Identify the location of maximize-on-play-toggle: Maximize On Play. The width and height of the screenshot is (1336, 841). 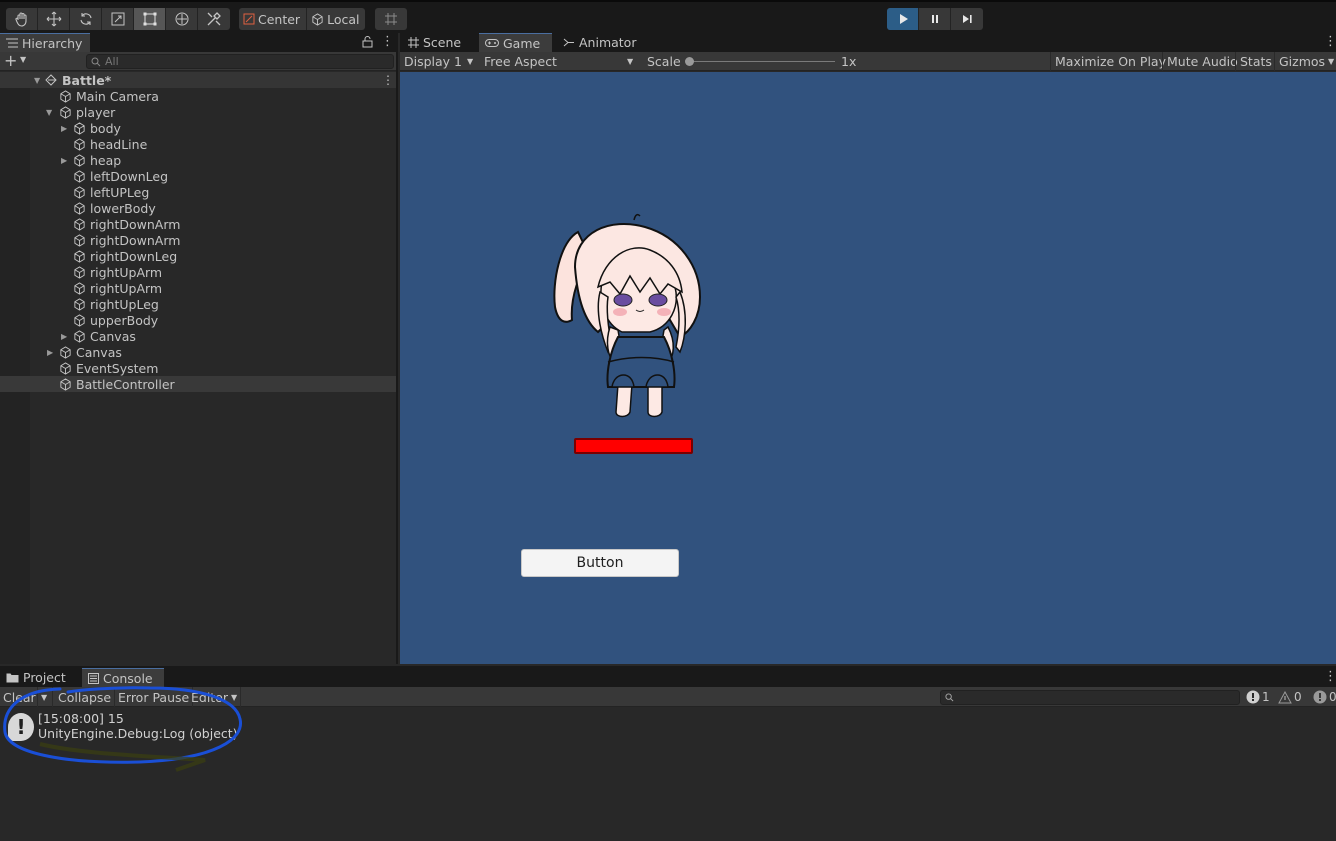
(1110, 61).